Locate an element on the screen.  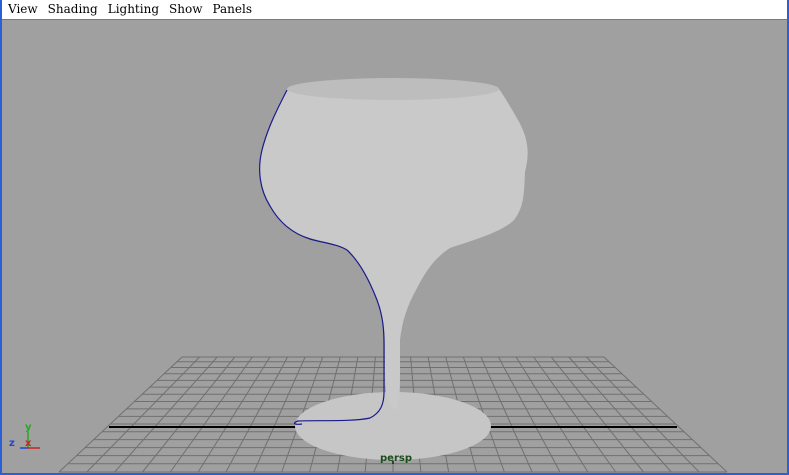
axis-y-label: y is located at coordinates (28, 427).